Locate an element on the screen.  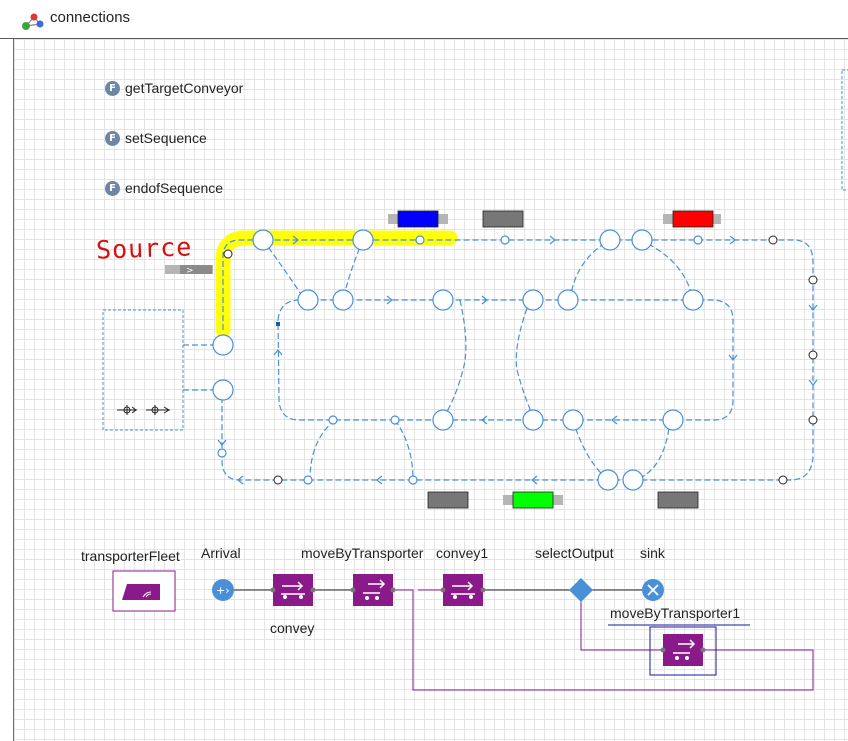
convey1-label: convey1 is located at coordinates (462, 553).